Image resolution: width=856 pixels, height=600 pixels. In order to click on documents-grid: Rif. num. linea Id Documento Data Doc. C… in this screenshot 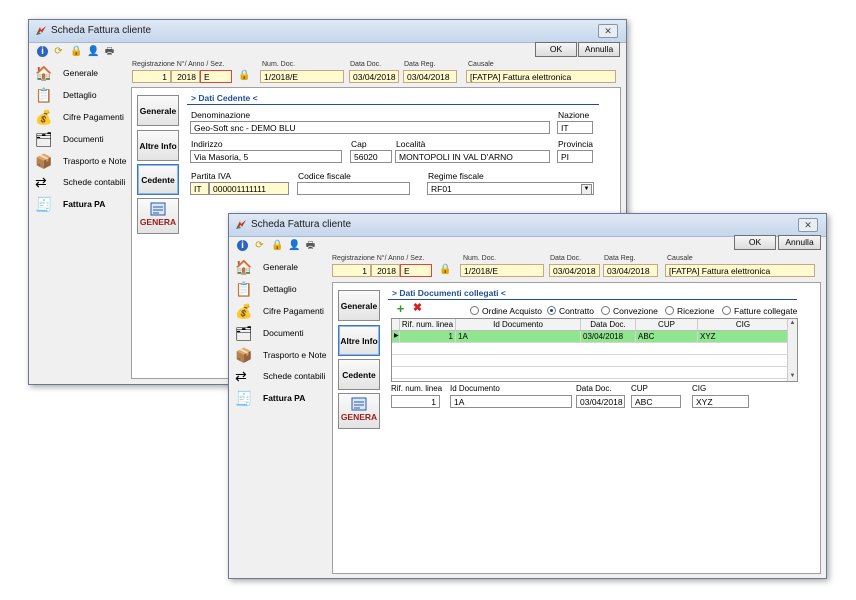, I will do `click(594, 350)`.